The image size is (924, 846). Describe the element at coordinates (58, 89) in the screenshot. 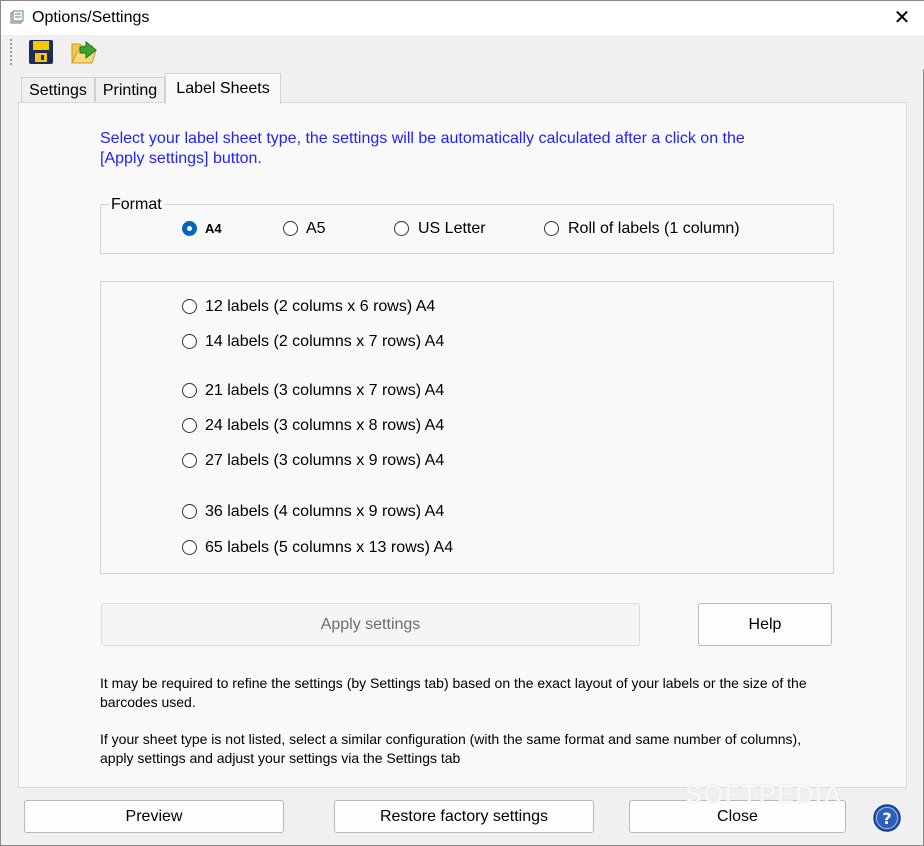

I see `tab-settings: Settings` at that location.